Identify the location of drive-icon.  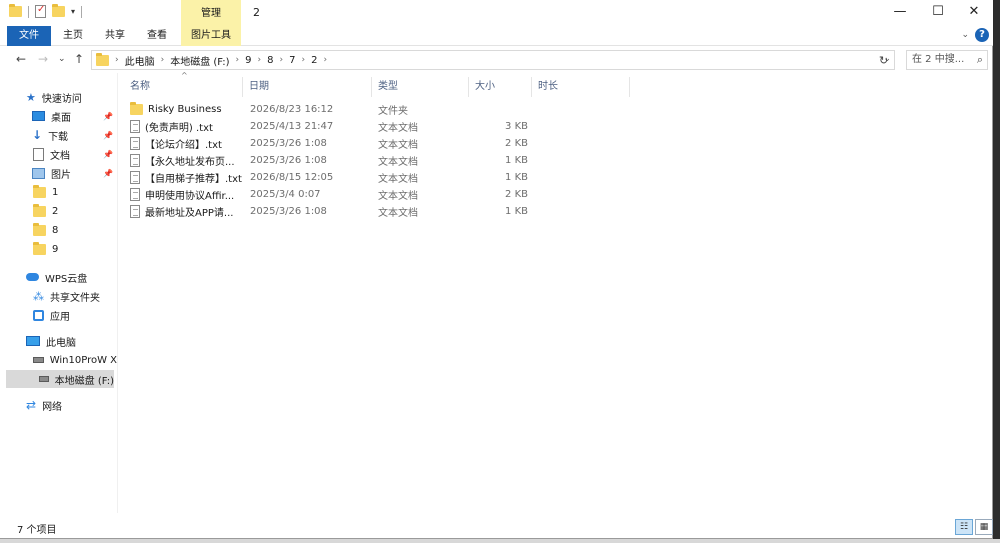
(44, 379).